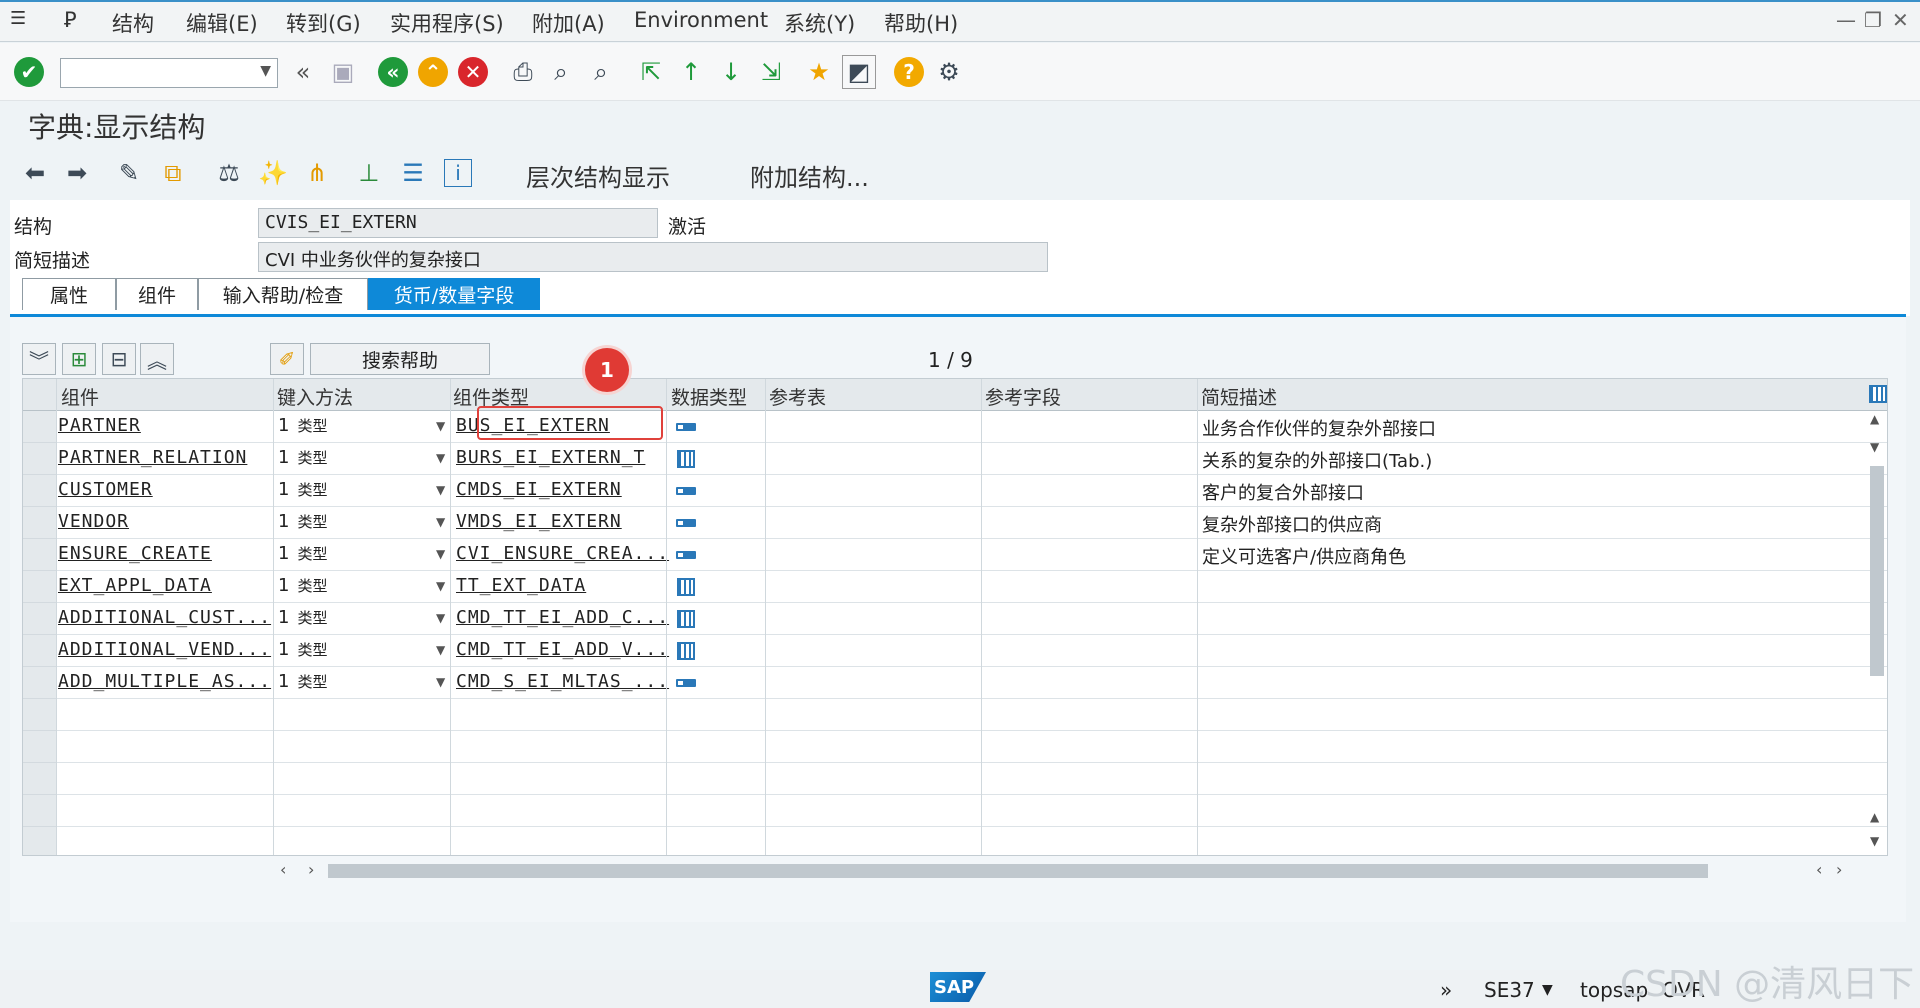  Describe the element at coordinates (523, 72) in the screenshot. I see `print-icon: ⎙` at that location.